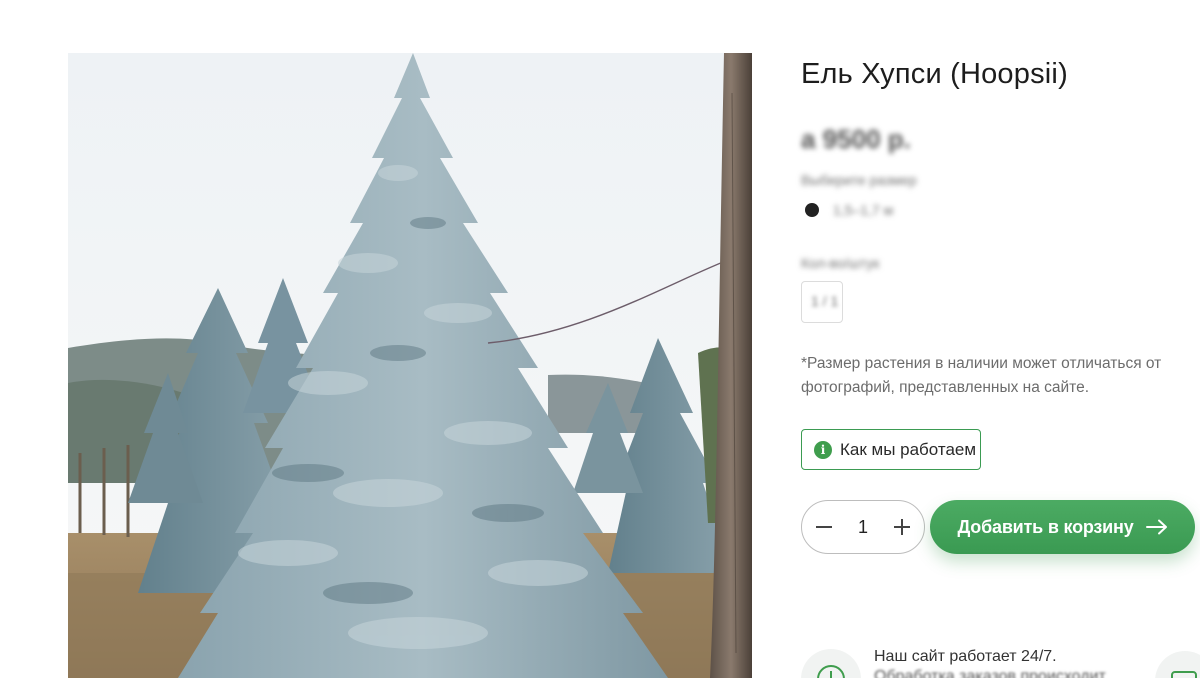  Describe the element at coordinates (1177, 664) in the screenshot. I see `camera-icon` at that location.